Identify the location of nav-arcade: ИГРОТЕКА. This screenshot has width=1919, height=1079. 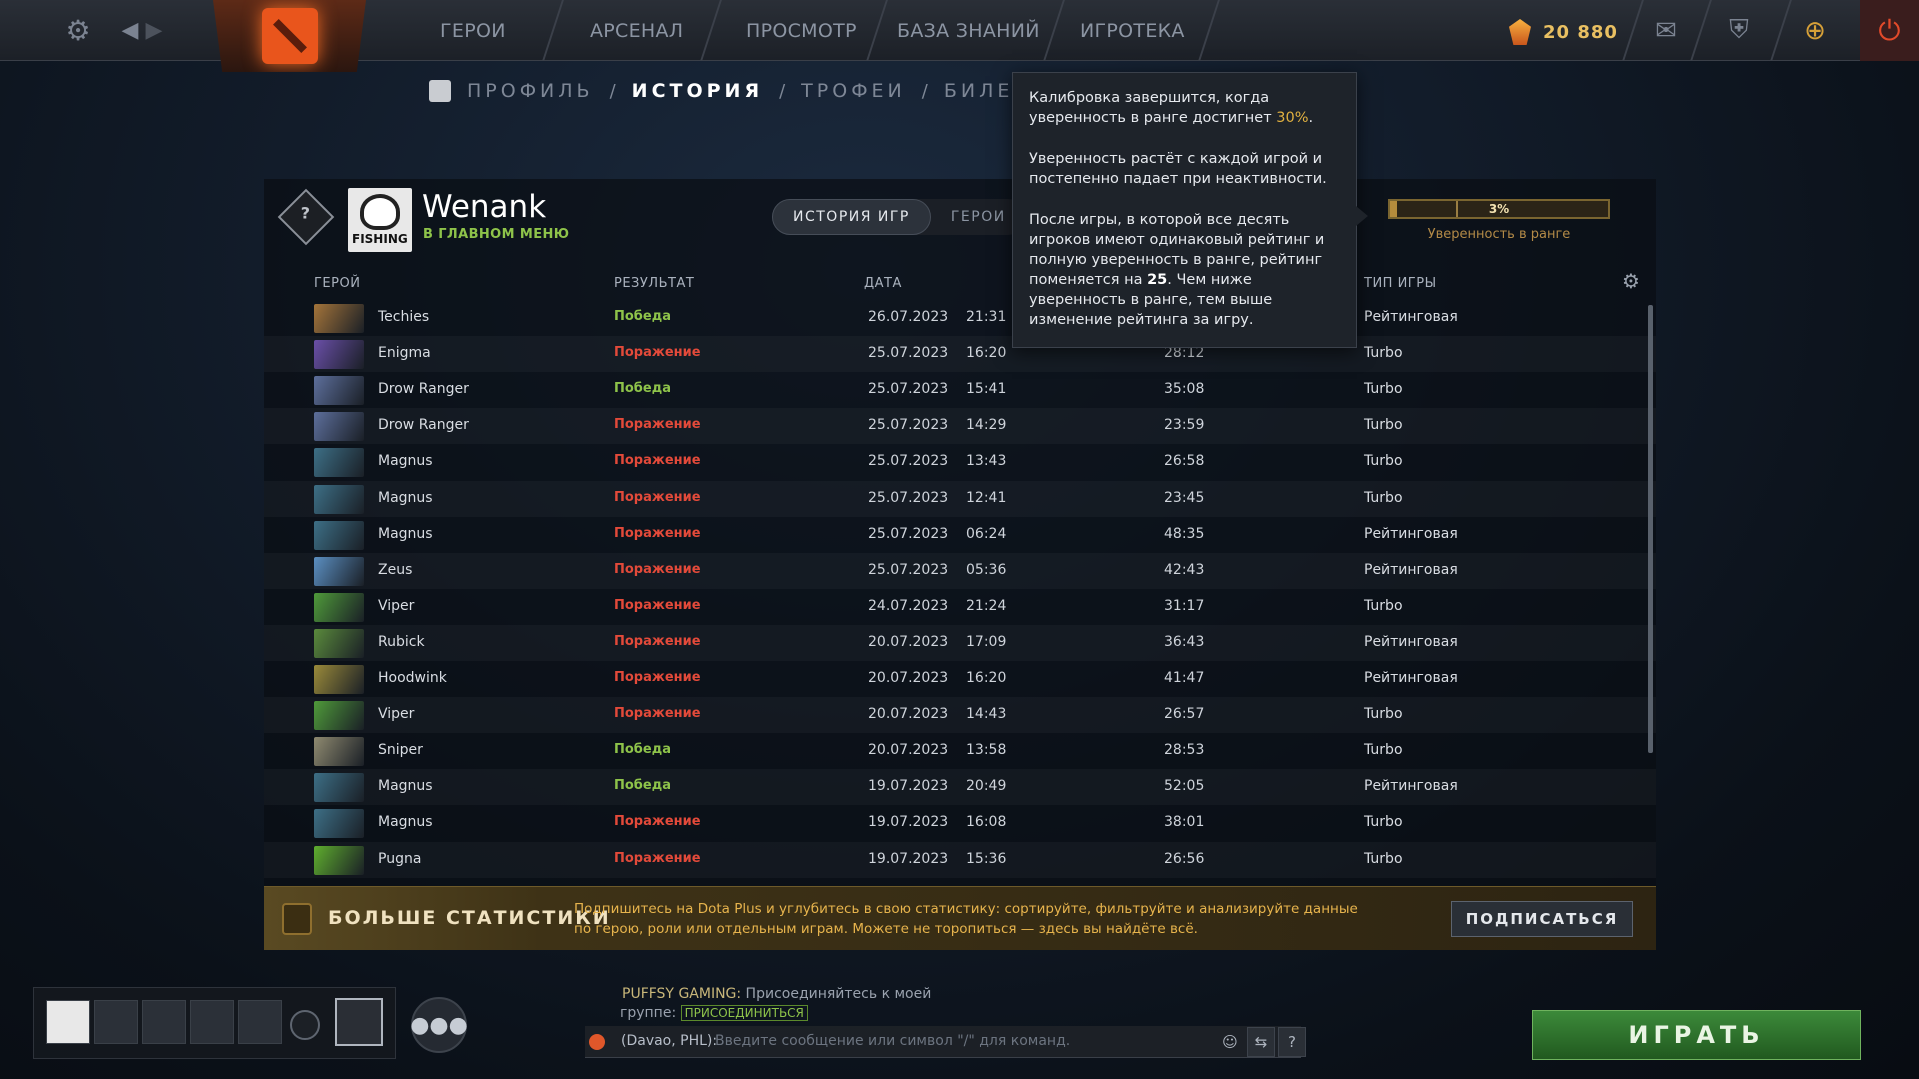
(1132, 30).